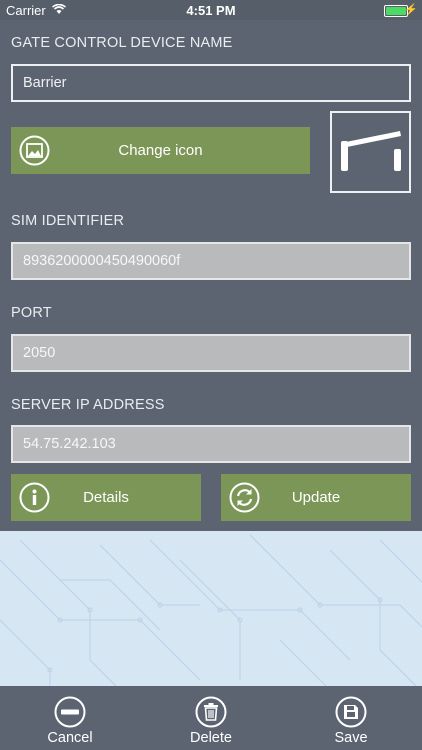 The width and height of the screenshot is (422, 750). Describe the element at coordinates (31, 313) in the screenshot. I see `port-label: PORT` at that location.